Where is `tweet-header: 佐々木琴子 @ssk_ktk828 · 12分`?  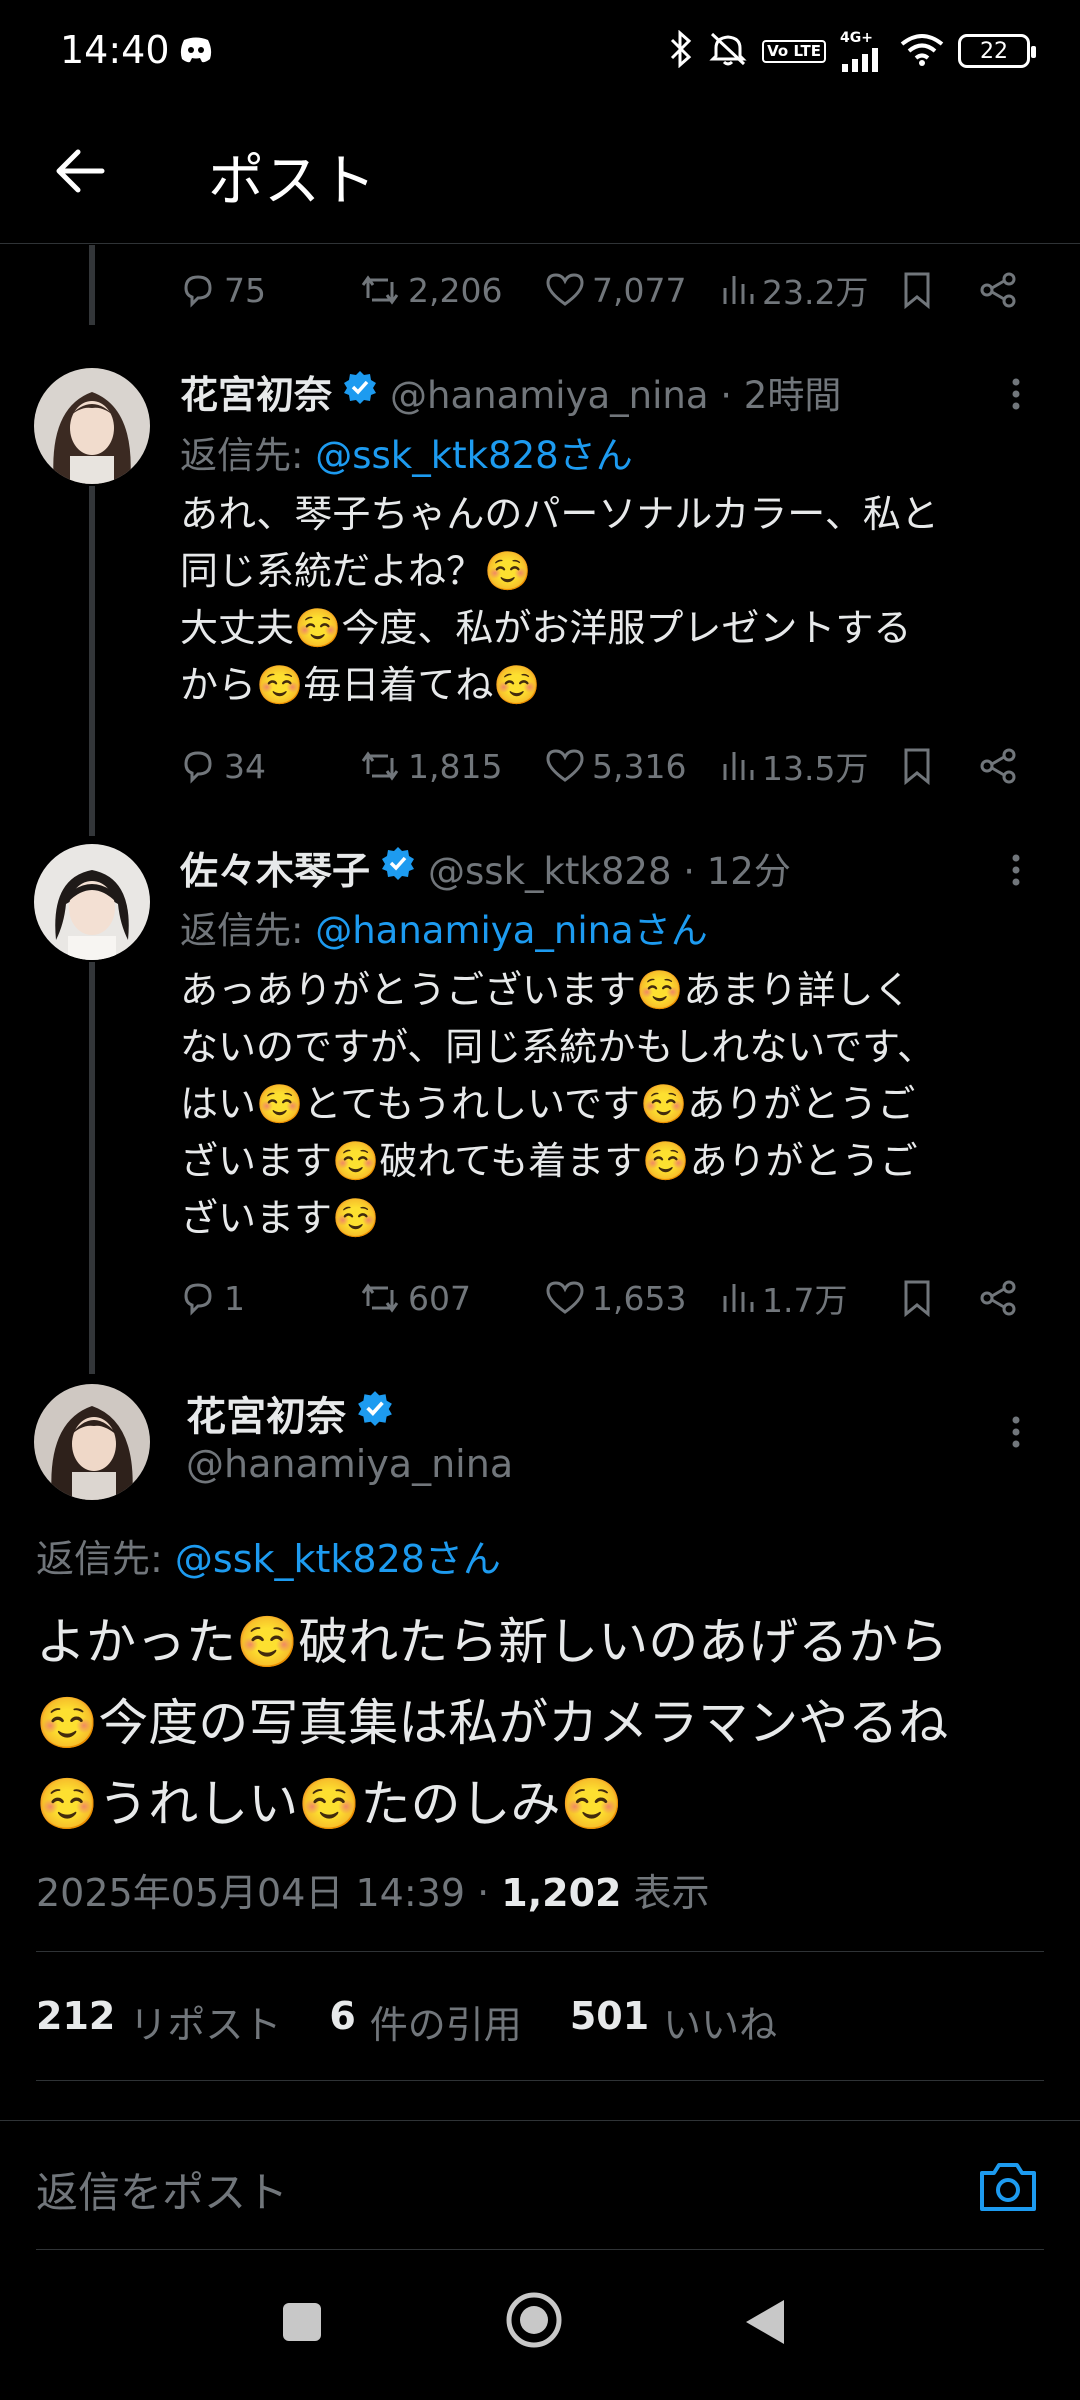 tweet-header: 佐々木琴子 @ssk_ktk828 · 12分 is located at coordinates (485, 867).